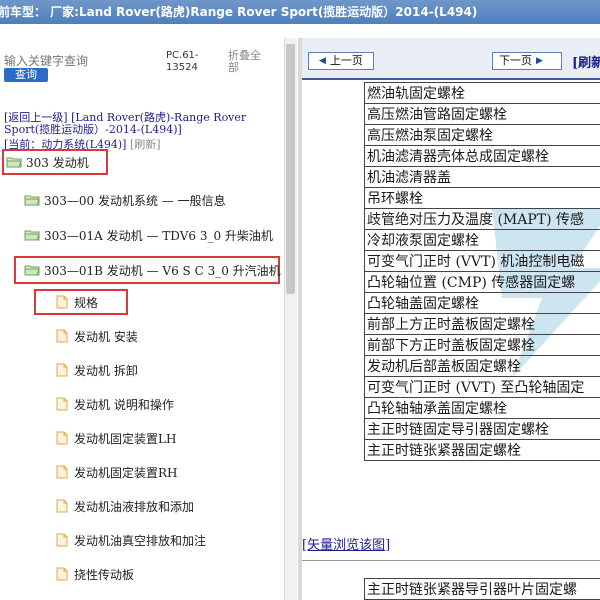 This screenshot has height=600, width=600. What do you see at coordinates (140, 540) in the screenshot?
I see `tree-item-label: 发动机油真空排放和加注` at bounding box center [140, 540].